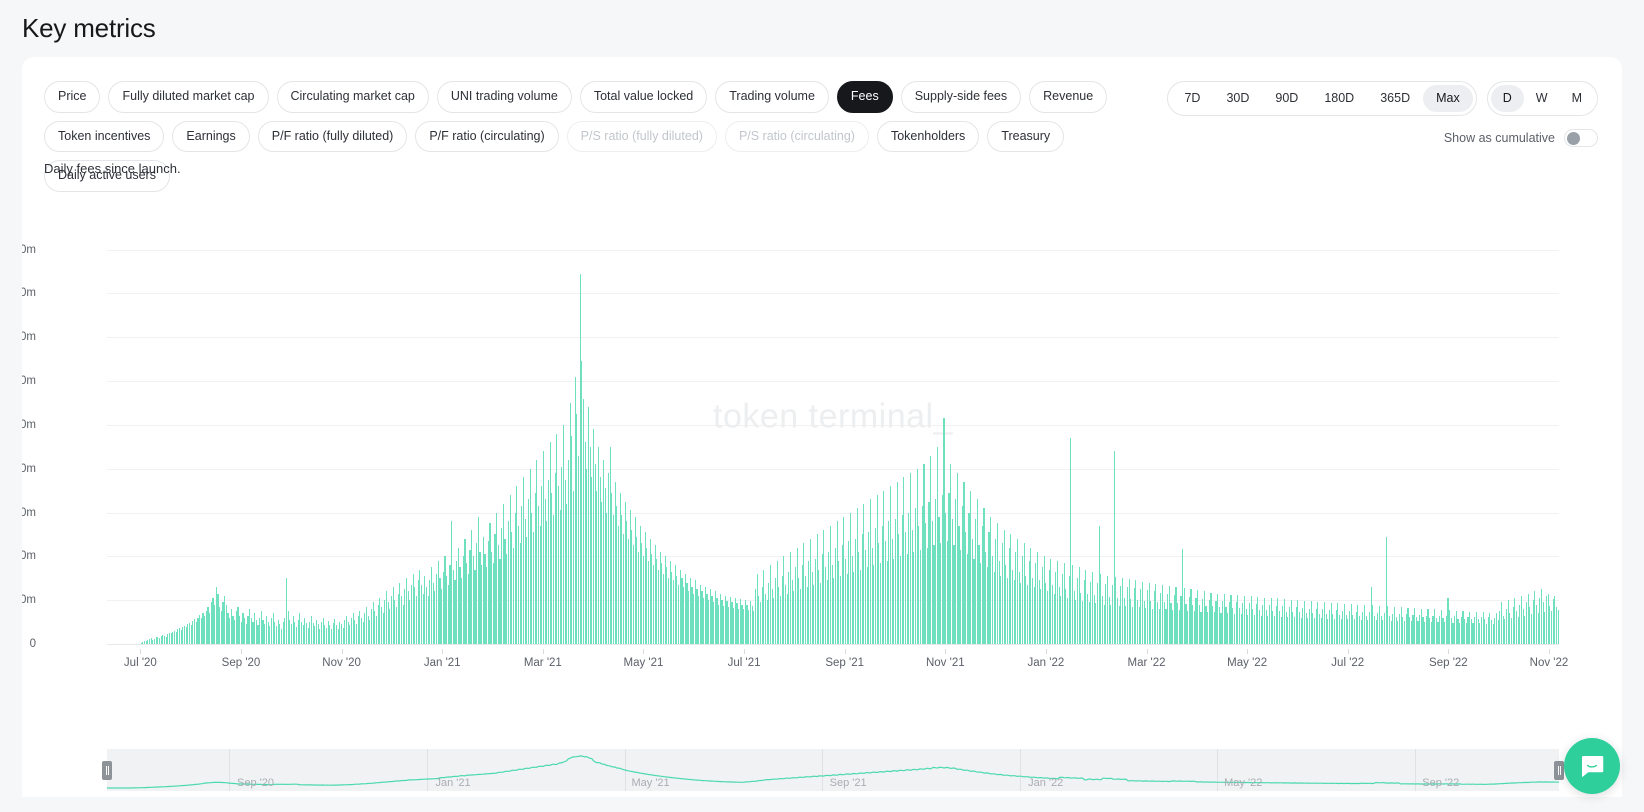 This screenshot has width=1644, height=812. Describe the element at coordinates (1046, 783) in the screenshot. I see `navigator-tick-label: Jan '22` at that location.